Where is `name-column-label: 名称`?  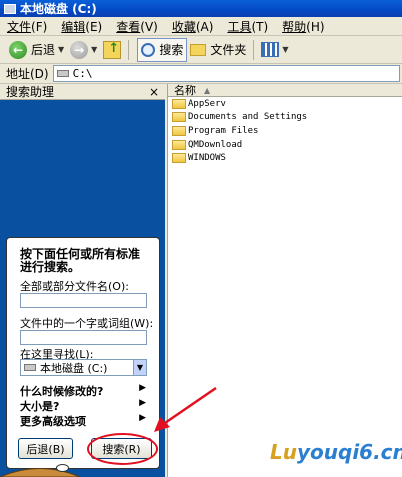
name-column-label: 名称 is located at coordinates (185, 90).